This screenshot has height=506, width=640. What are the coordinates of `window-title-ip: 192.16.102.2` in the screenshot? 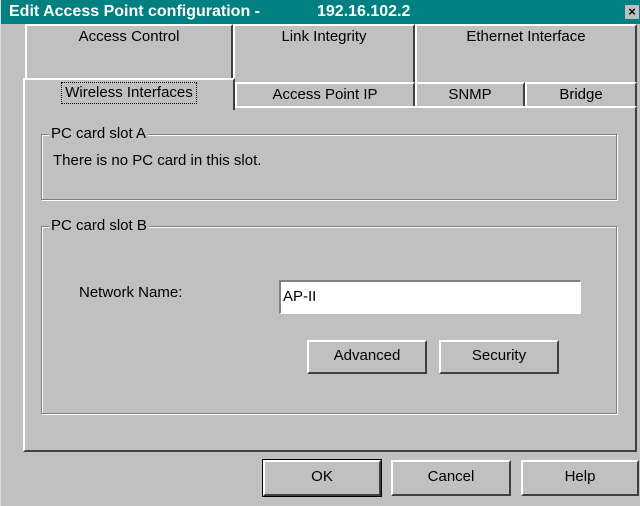 It's located at (364, 11).